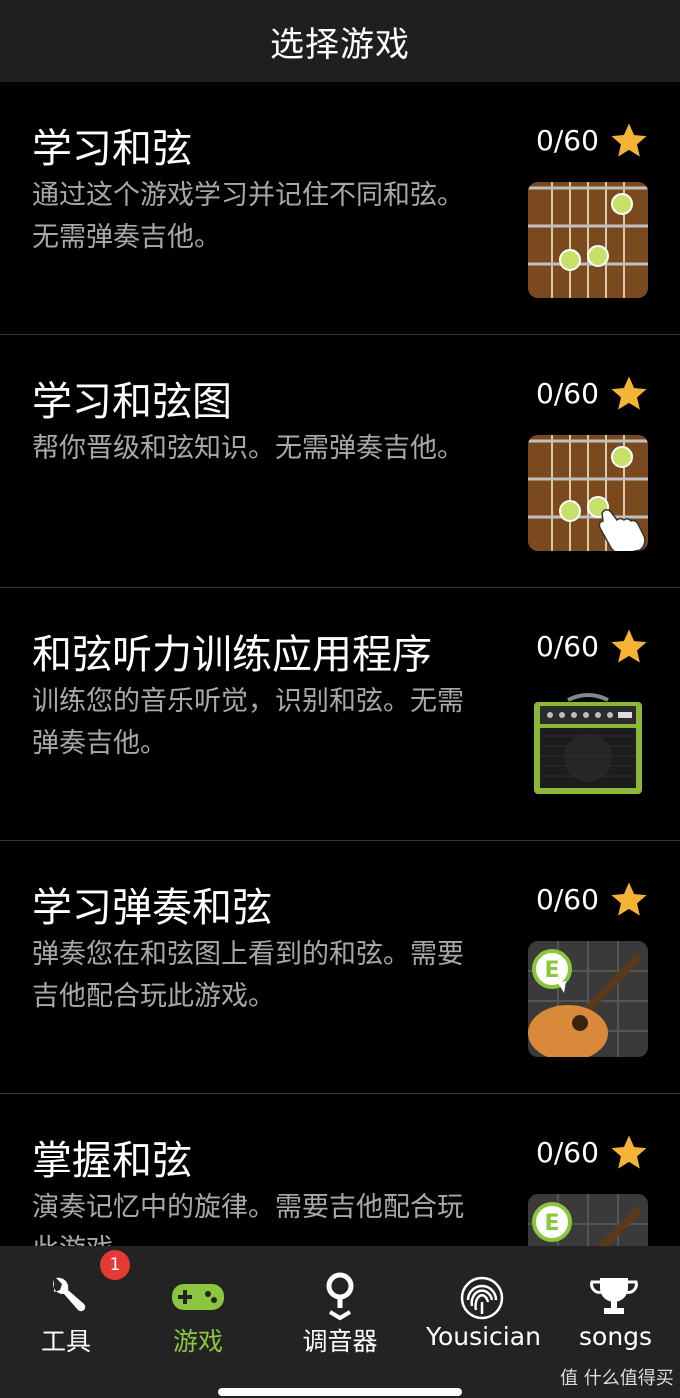 The height and width of the screenshot is (1398, 680). Describe the element at coordinates (340, 44) in the screenshot. I see `page-title: 选择游戏` at that location.